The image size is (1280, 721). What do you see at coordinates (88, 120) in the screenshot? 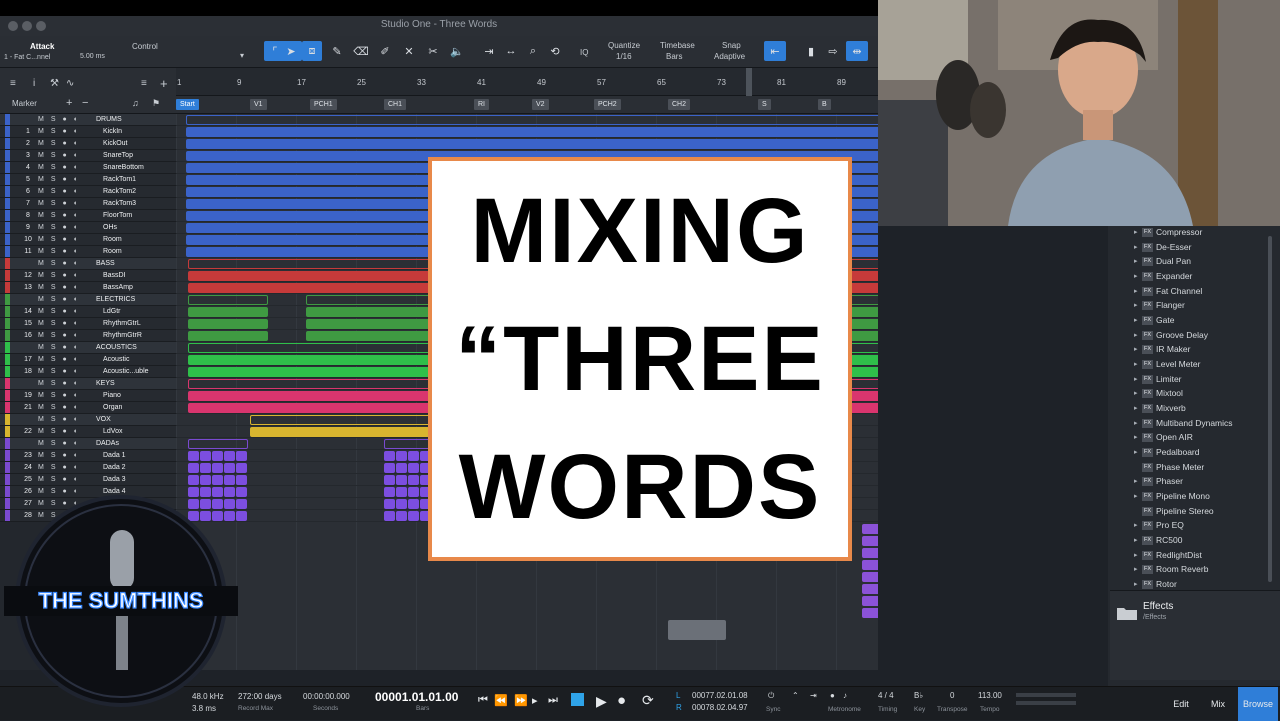
I see `folder-track: MS●◐ DRUMS` at bounding box center [88, 120].